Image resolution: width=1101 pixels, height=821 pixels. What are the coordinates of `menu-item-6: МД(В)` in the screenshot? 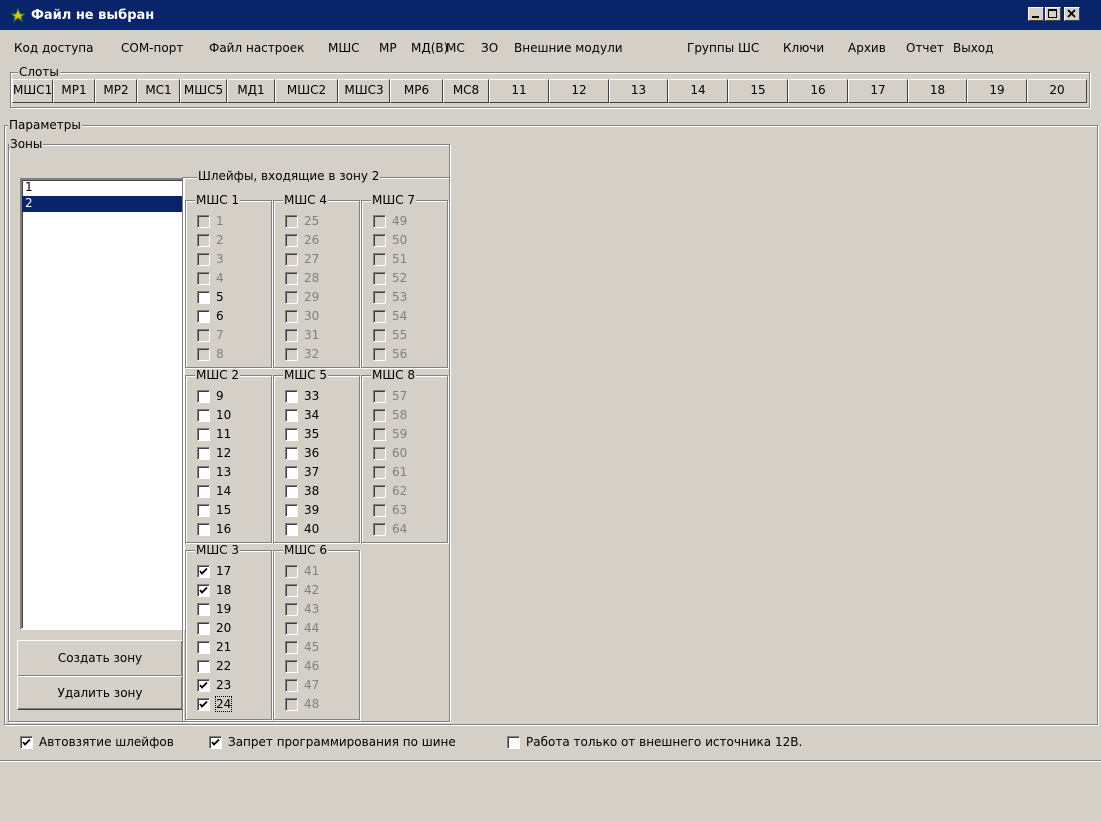 It's located at (429, 48).